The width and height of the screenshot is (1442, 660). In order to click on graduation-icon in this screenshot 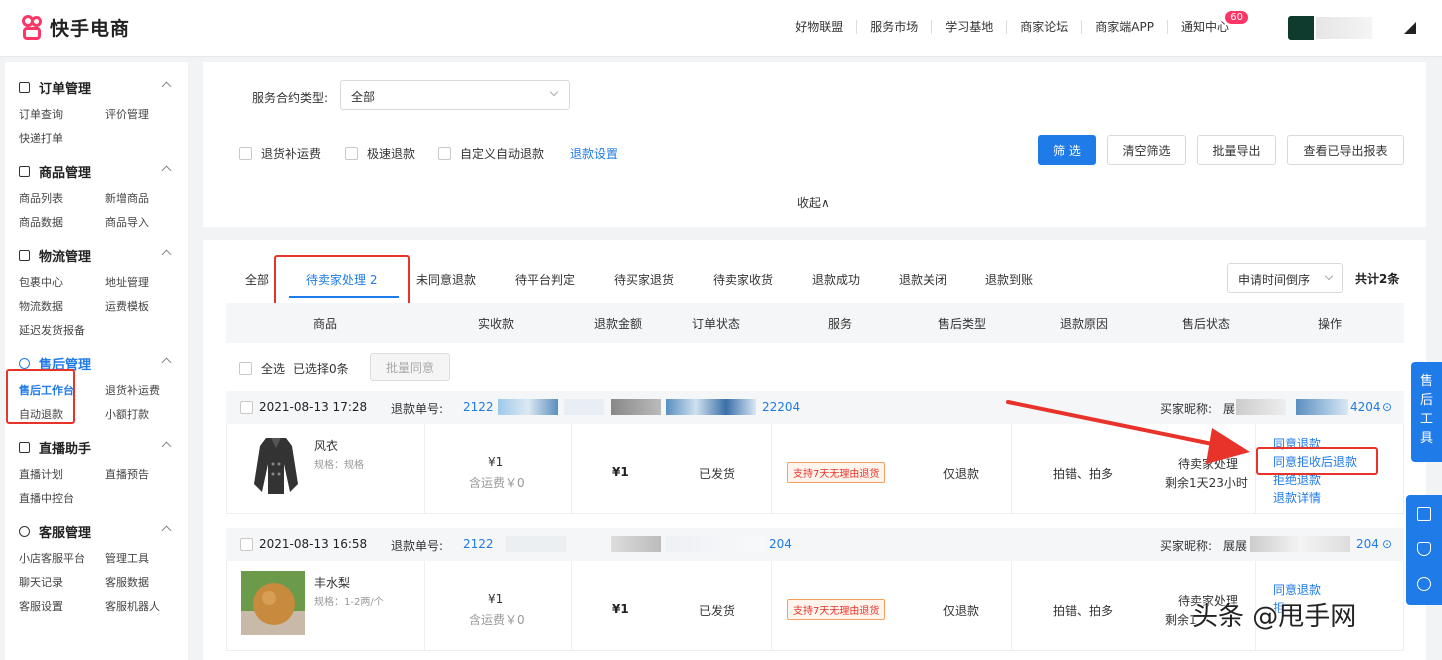, I will do `click(1424, 549)`.